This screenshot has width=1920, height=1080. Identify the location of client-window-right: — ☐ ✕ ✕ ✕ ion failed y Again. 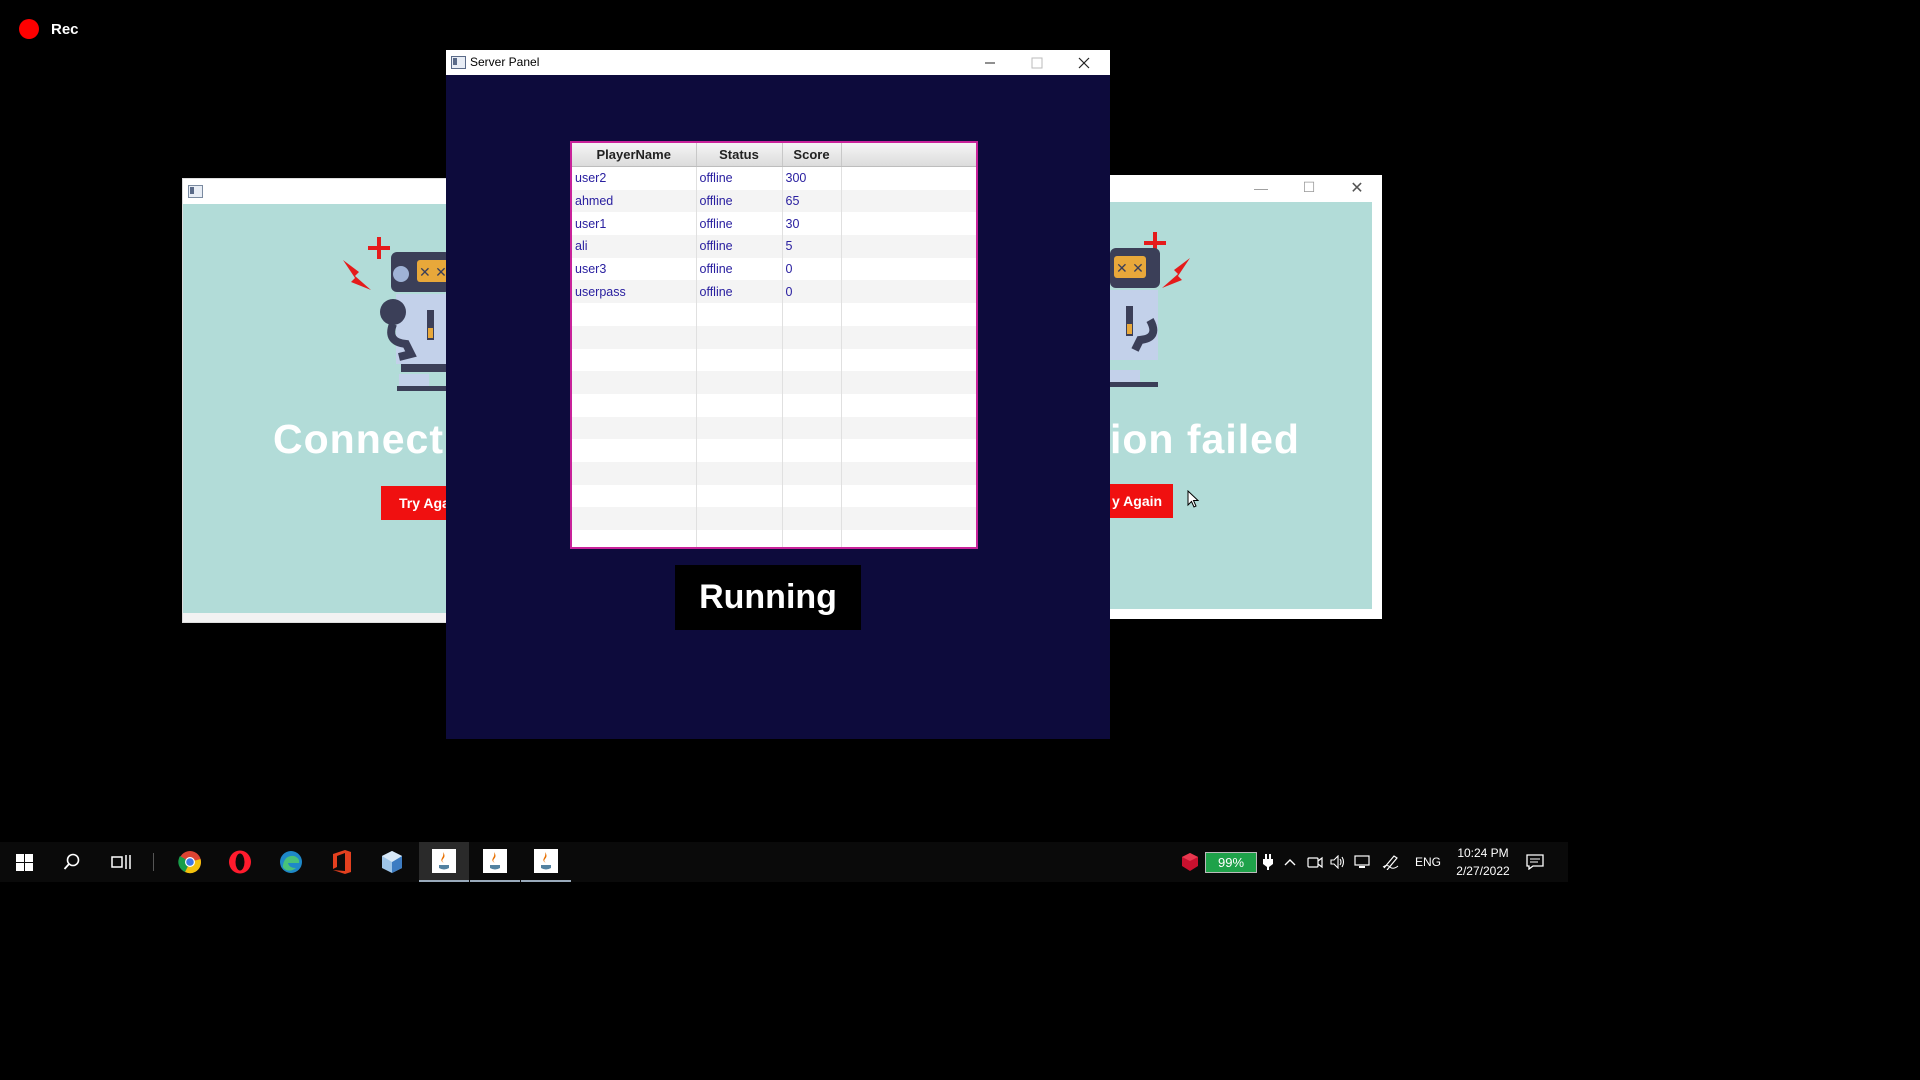
(1246, 397).